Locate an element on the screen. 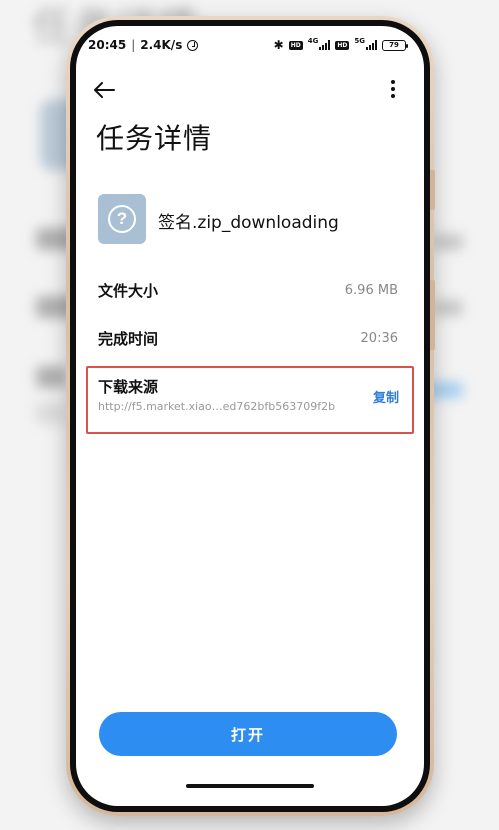 Image resolution: width=499 pixels, height=830 pixels. status-bar: 20:45 | 2.4K/s ✱ HD 4G HD 5G 79 is located at coordinates (250, 45).